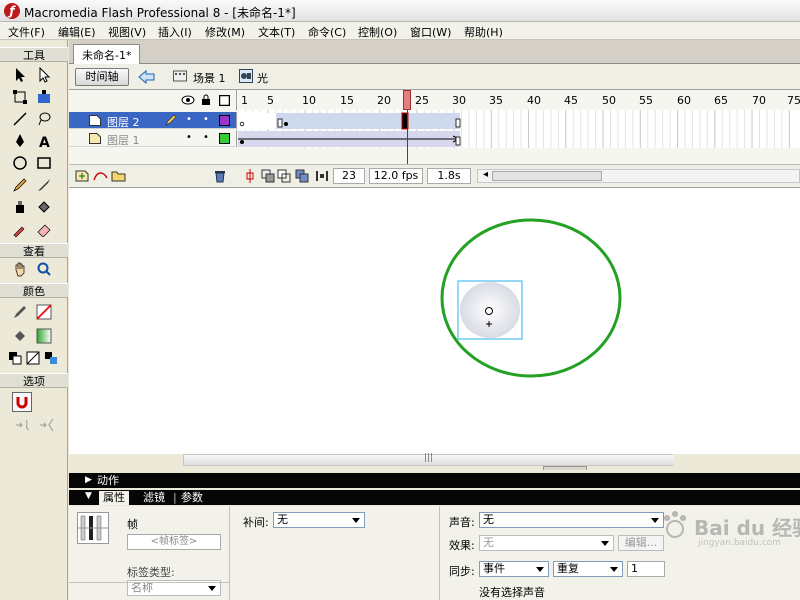 The width and height of the screenshot is (800, 600). What do you see at coordinates (588, 569) in the screenshot?
I see `repeat-select: 重复` at bounding box center [588, 569].